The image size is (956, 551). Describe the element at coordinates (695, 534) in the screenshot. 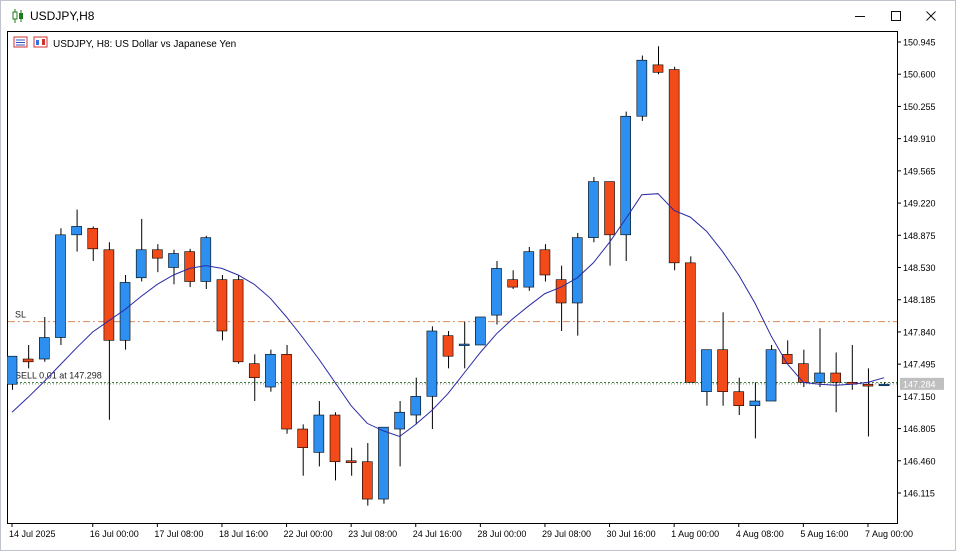

I see `x-tick-label: 1 Aug 00:00` at that location.